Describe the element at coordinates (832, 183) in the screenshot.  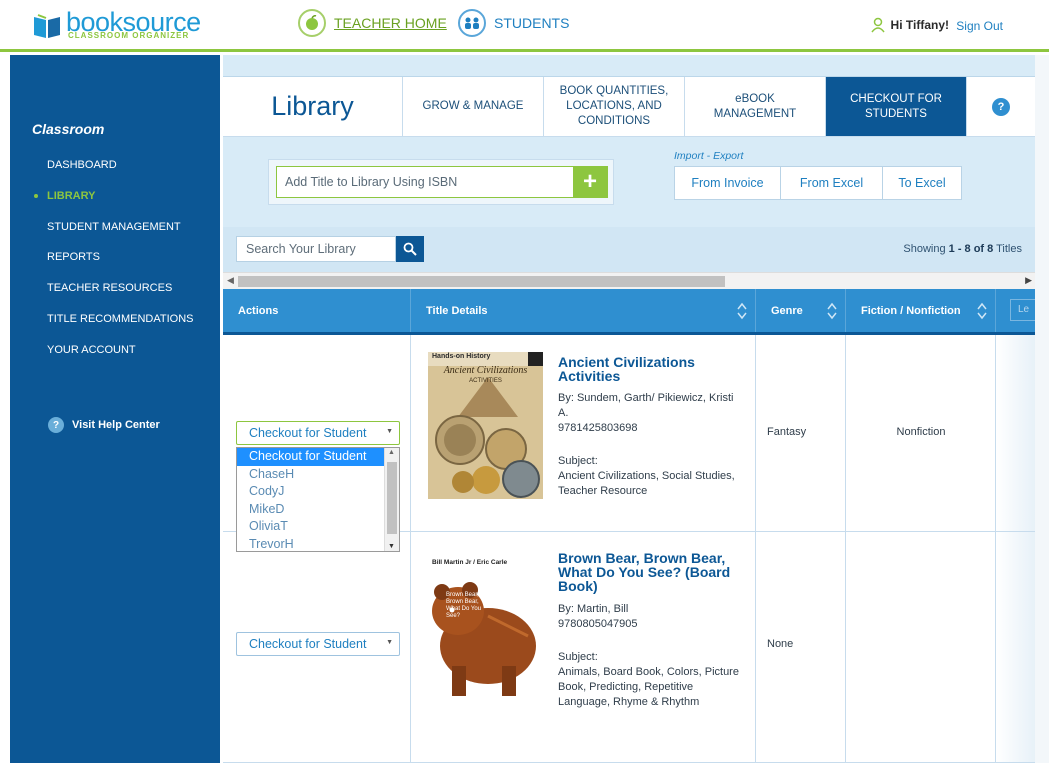
I see `from-excel-button: From Excel` at that location.